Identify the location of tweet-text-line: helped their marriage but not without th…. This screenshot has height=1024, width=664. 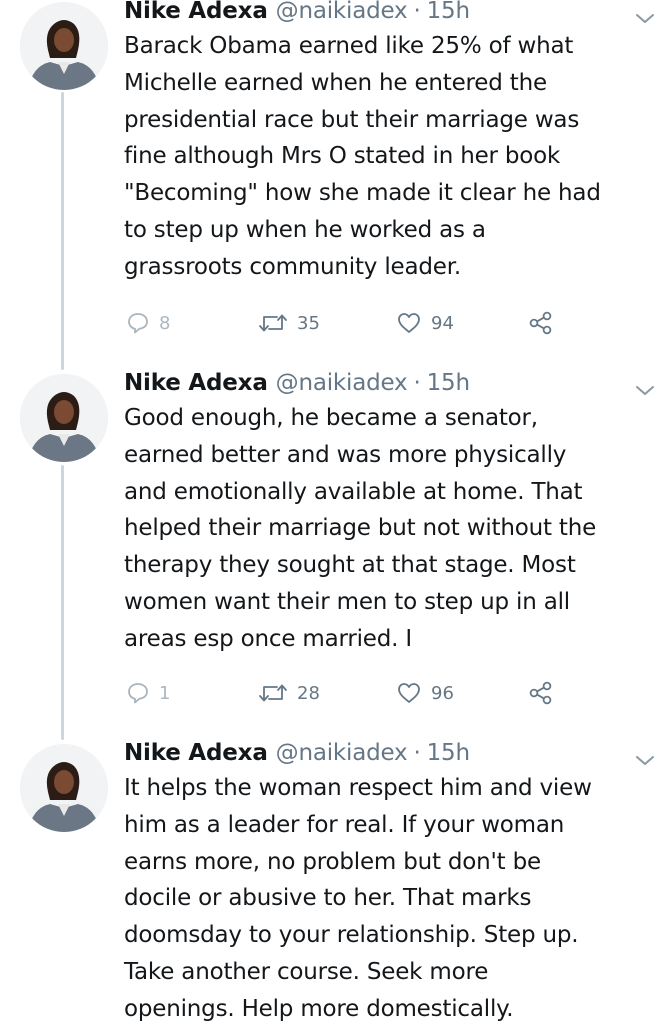
(360, 528).